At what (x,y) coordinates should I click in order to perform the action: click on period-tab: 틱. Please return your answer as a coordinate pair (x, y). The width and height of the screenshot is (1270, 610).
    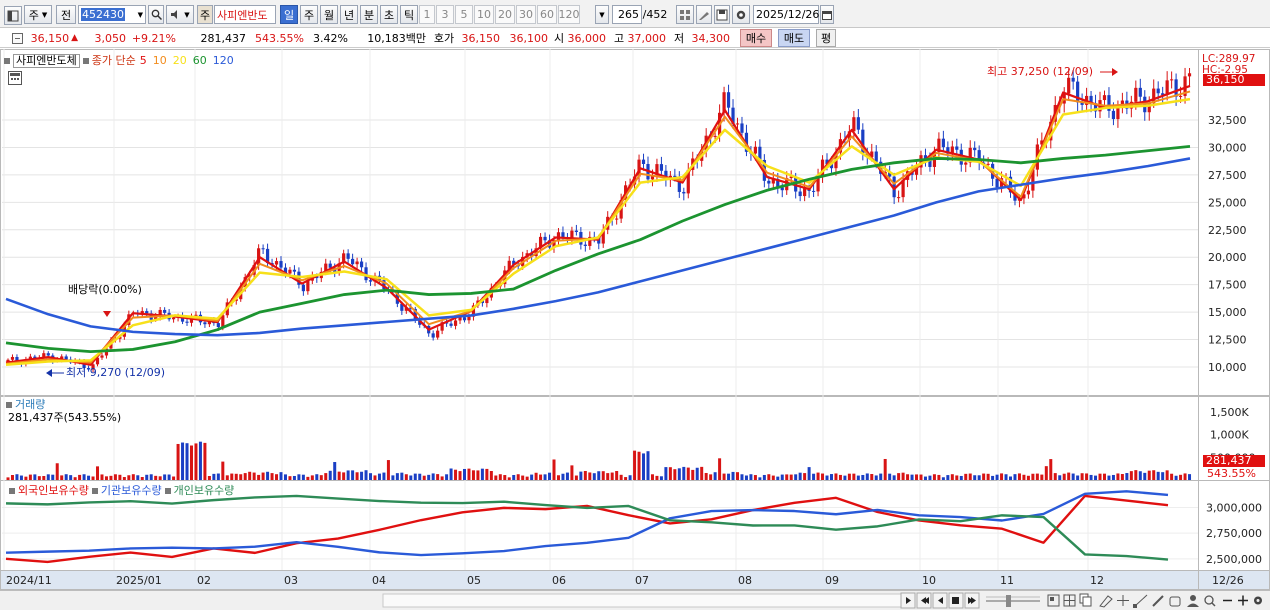
    Looking at the image, I should click on (409, 14).